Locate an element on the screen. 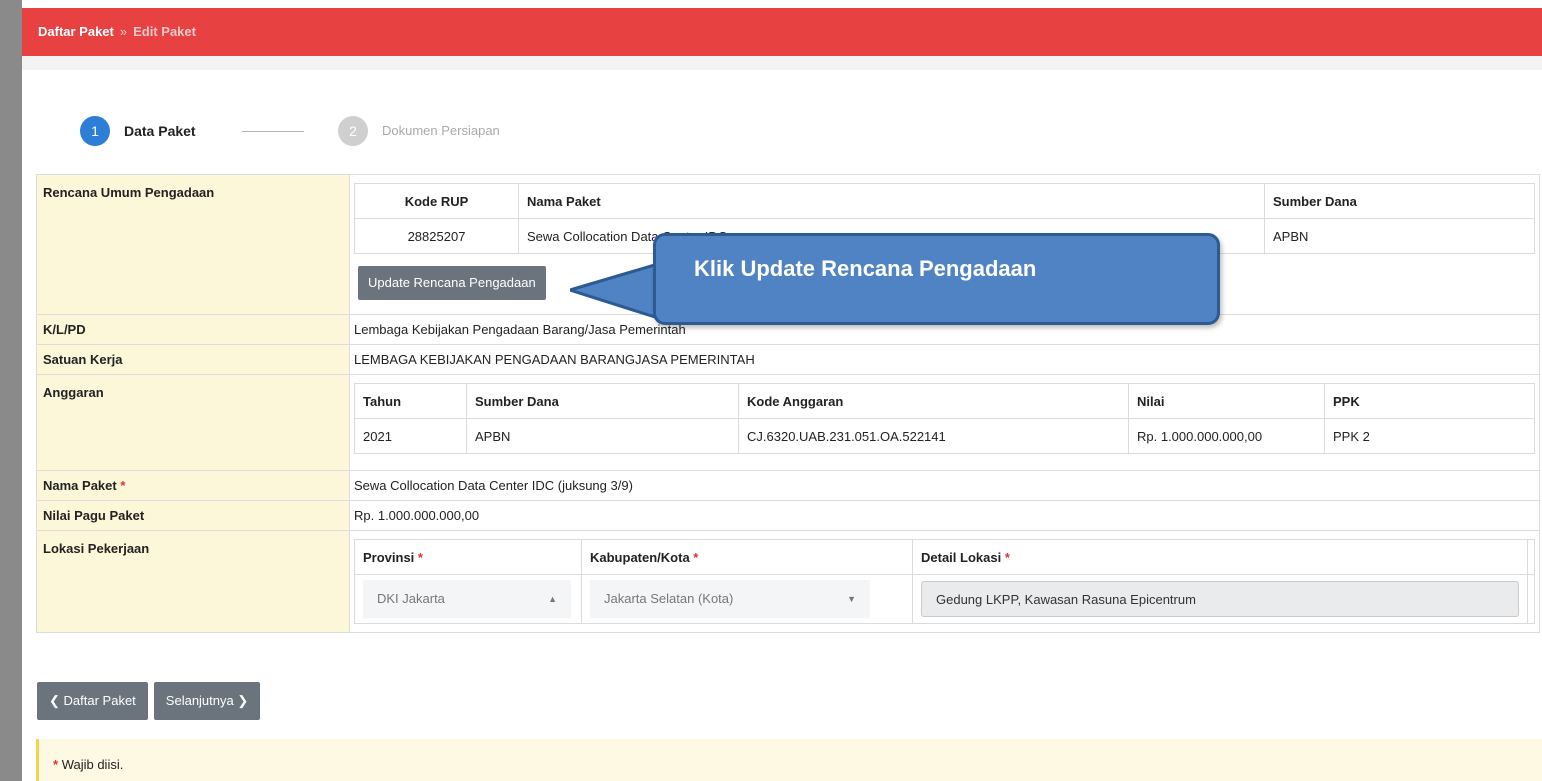 The image size is (1542, 781). detail-lokasi-input: Gedung LKPP, Kawasan Rasuna Epicentrum is located at coordinates (1220, 599).